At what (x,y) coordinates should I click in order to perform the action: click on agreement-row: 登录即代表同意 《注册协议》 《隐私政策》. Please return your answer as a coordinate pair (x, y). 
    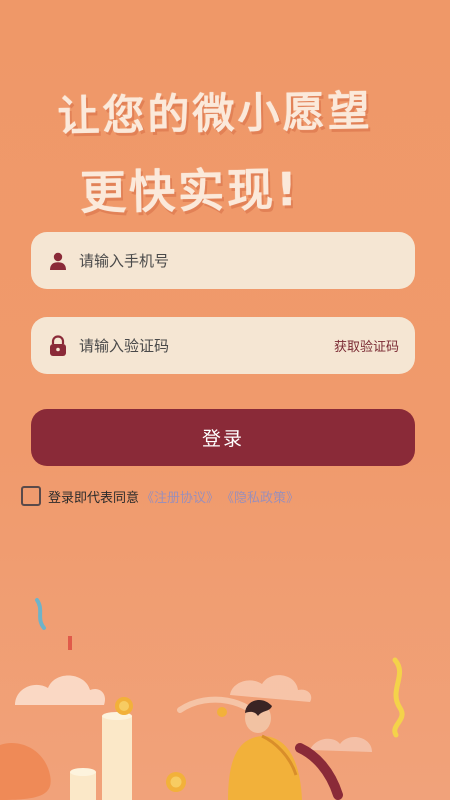
    Looking at the image, I should click on (160, 496).